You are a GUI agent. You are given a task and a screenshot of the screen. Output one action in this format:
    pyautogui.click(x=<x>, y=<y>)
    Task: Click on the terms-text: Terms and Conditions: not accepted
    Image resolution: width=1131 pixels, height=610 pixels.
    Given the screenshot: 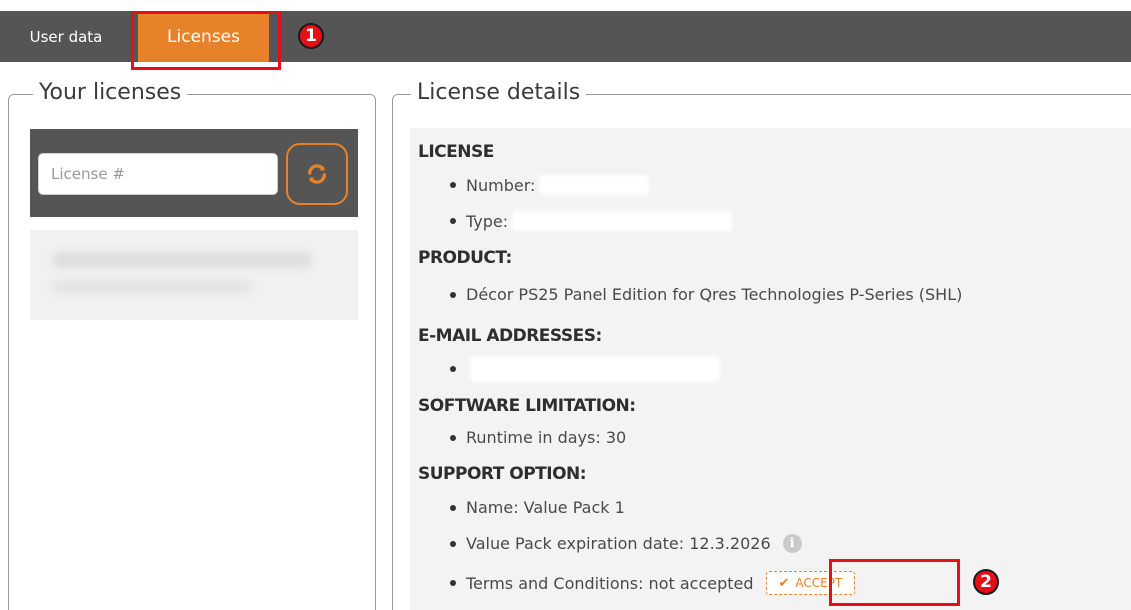 What is the action you would take?
    pyautogui.click(x=610, y=583)
    